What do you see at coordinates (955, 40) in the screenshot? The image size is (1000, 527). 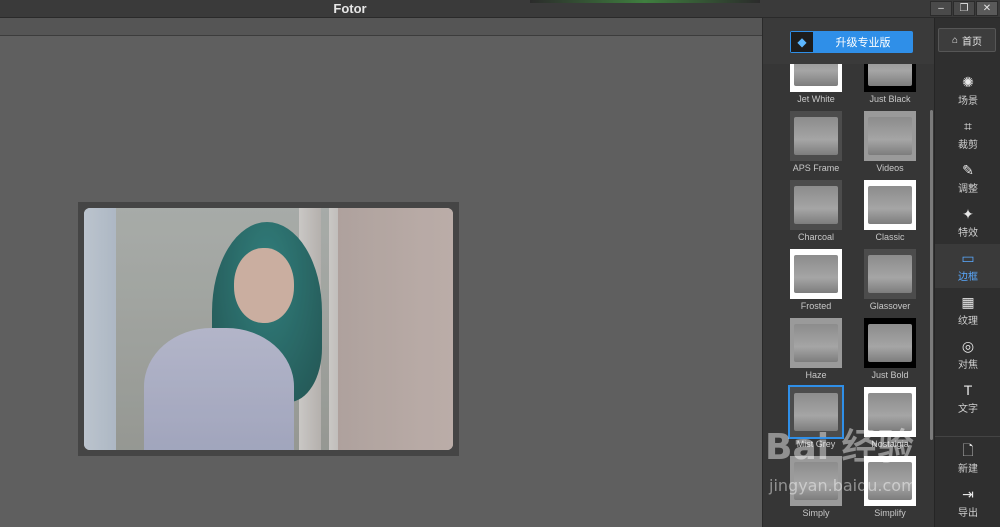 I see `home-icon: ⌂` at bounding box center [955, 40].